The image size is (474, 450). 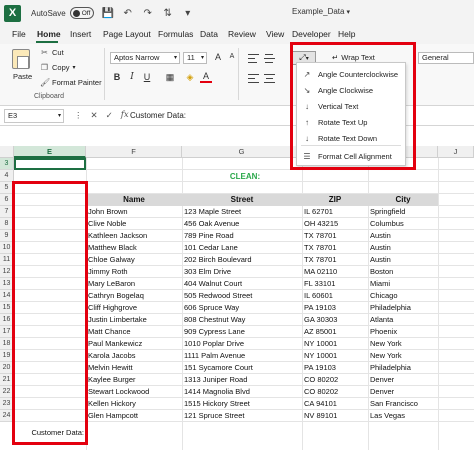 What do you see at coordinates (135, 212) in the screenshot?
I see `table-cell: John Brown` at bounding box center [135, 212].